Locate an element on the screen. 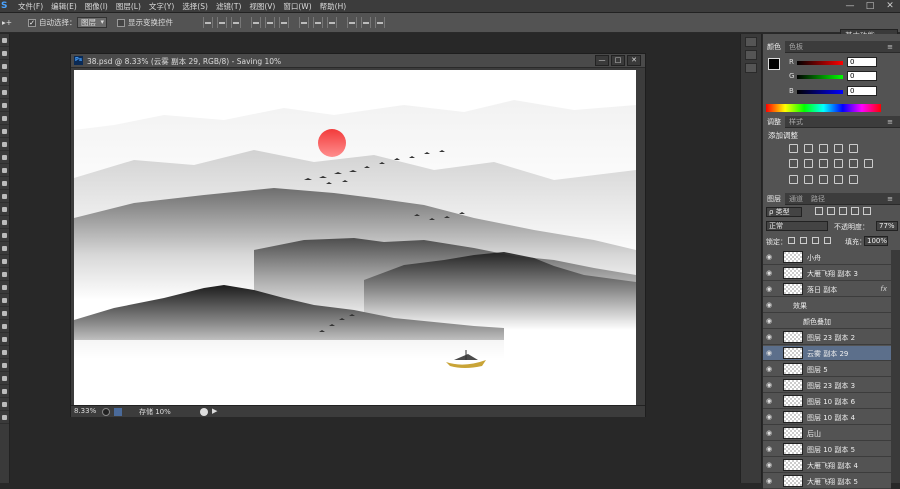 Image resolution: width=900 pixels, height=489 pixels. selective-color-icon is located at coordinates (853, 179).